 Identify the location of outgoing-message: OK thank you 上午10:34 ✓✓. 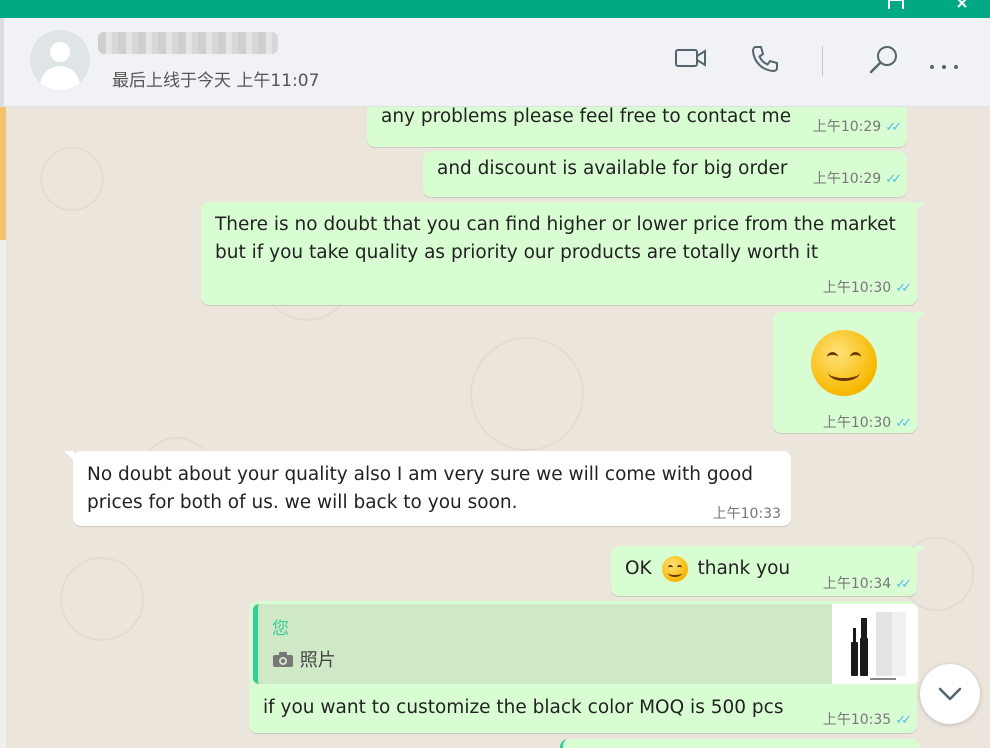
(768, 571).